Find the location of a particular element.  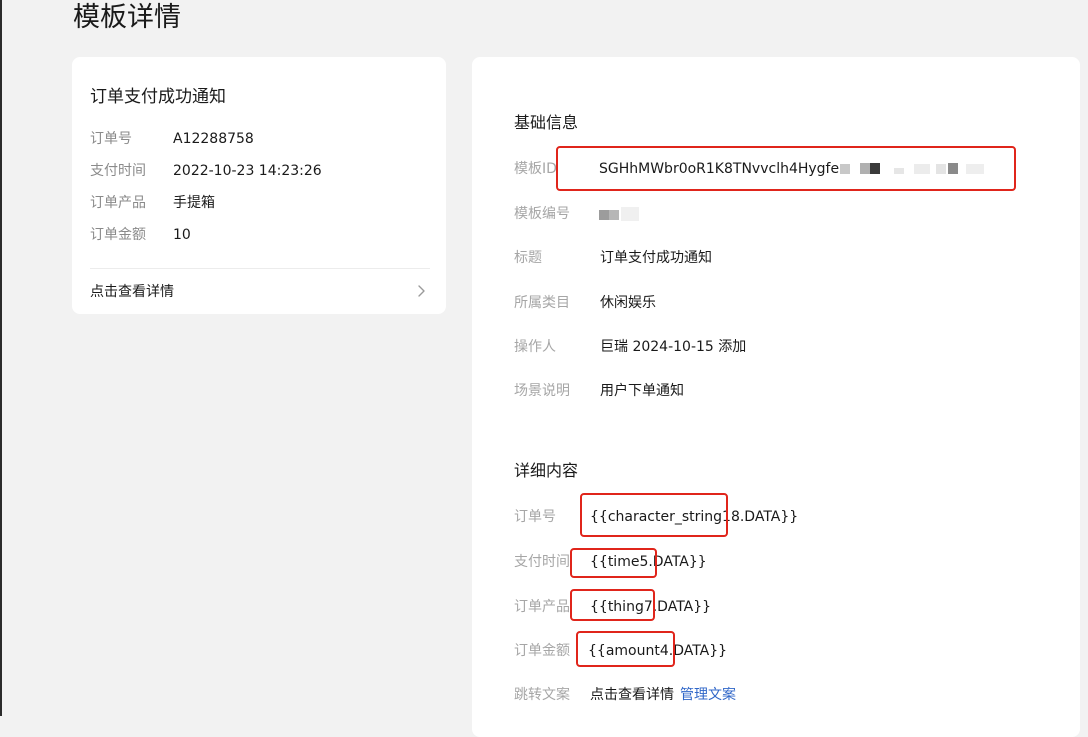

field-label: 订单金额 is located at coordinates (542, 651).